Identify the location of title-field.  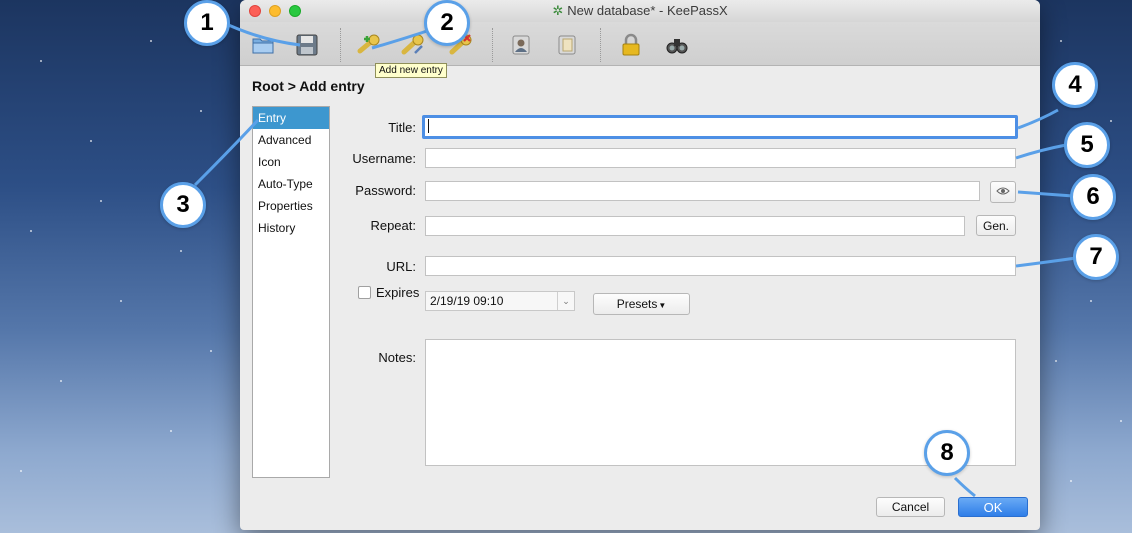
(720, 127).